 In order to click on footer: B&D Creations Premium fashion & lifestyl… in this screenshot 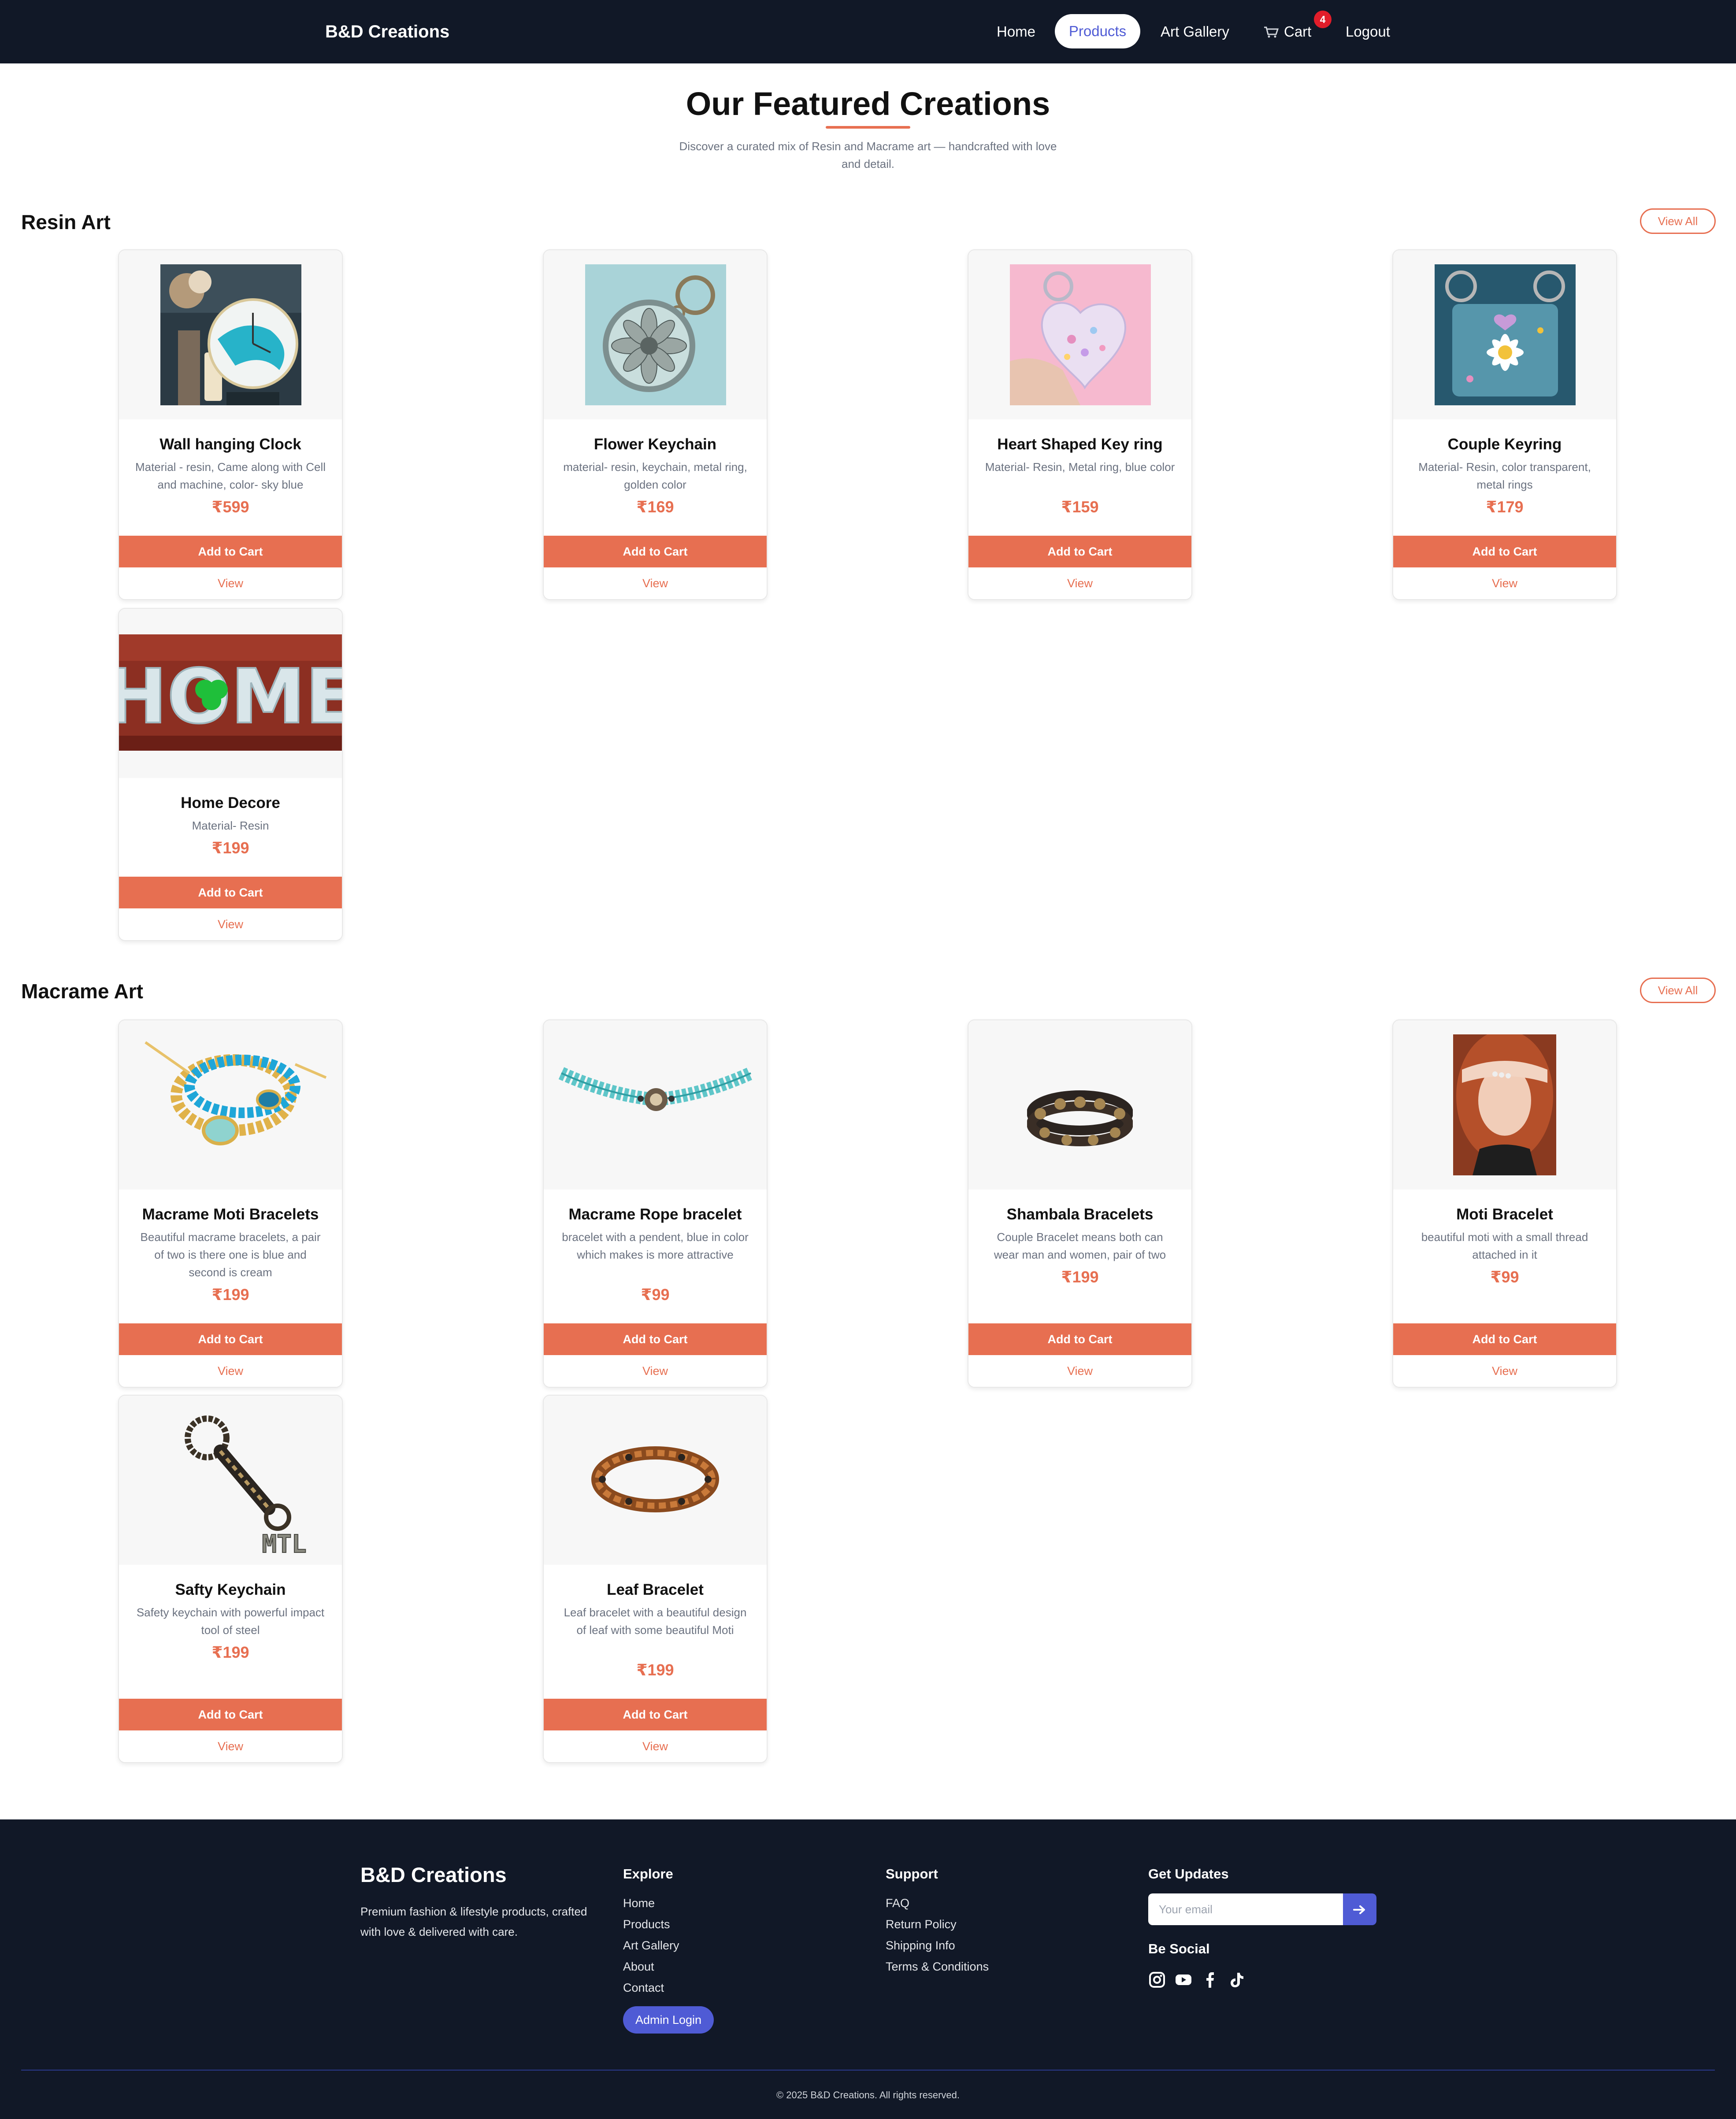, I will do `click(868, 1969)`.